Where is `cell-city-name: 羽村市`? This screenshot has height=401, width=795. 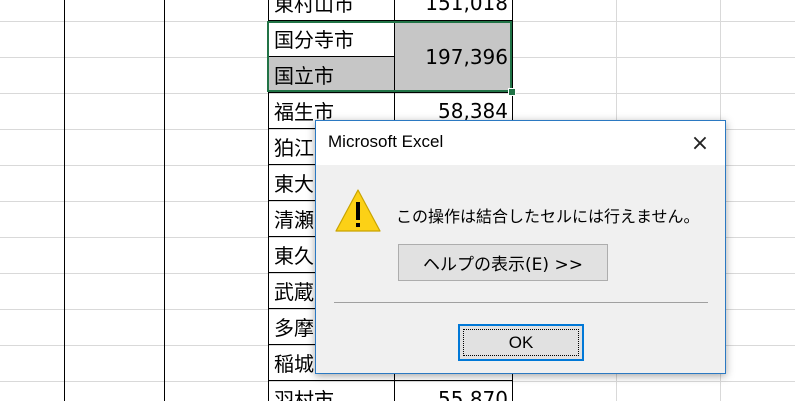
cell-city-name: 羽村市 is located at coordinates (331, 391).